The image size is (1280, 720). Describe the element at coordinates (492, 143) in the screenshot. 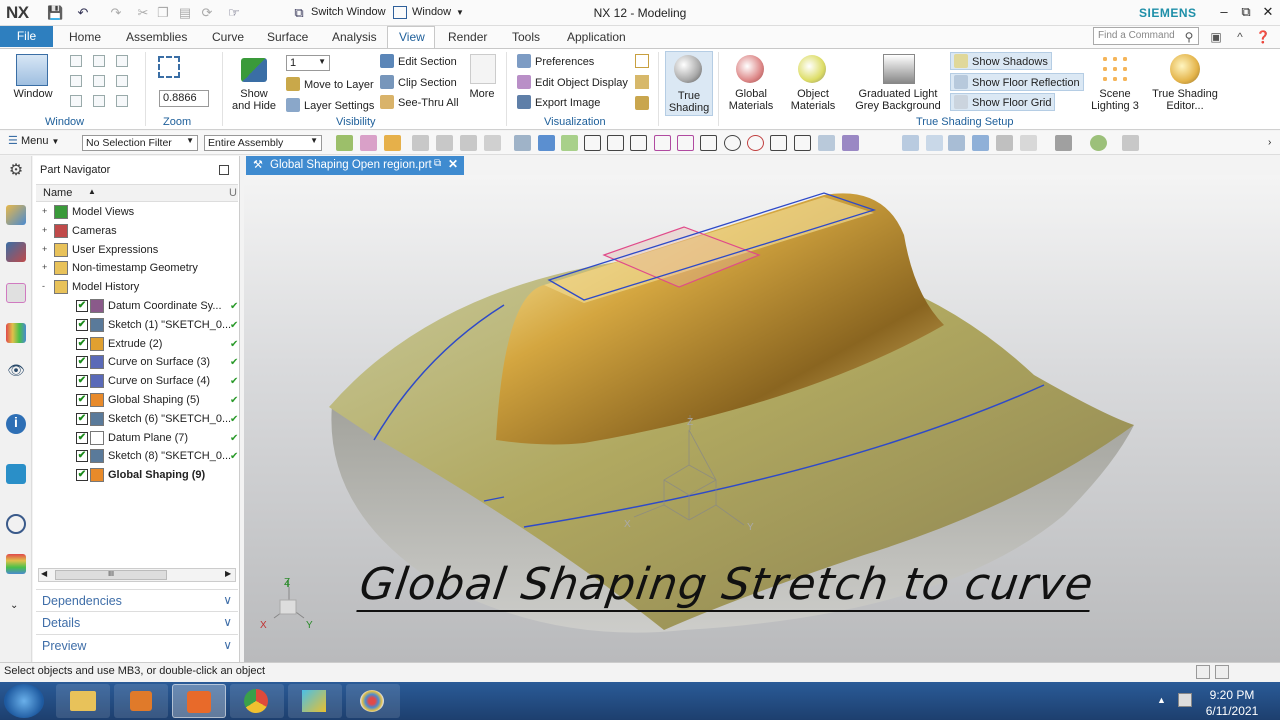

I see `select-tool-icon` at that location.